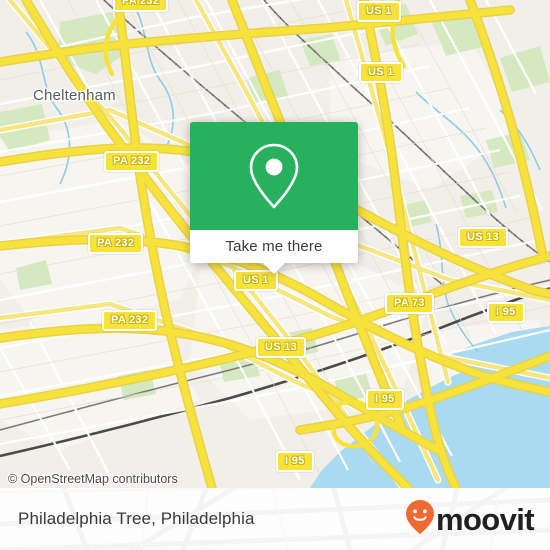  Describe the element at coordinates (506, 312) in the screenshot. I see `road-shield-i-95-right: I 95` at that location.